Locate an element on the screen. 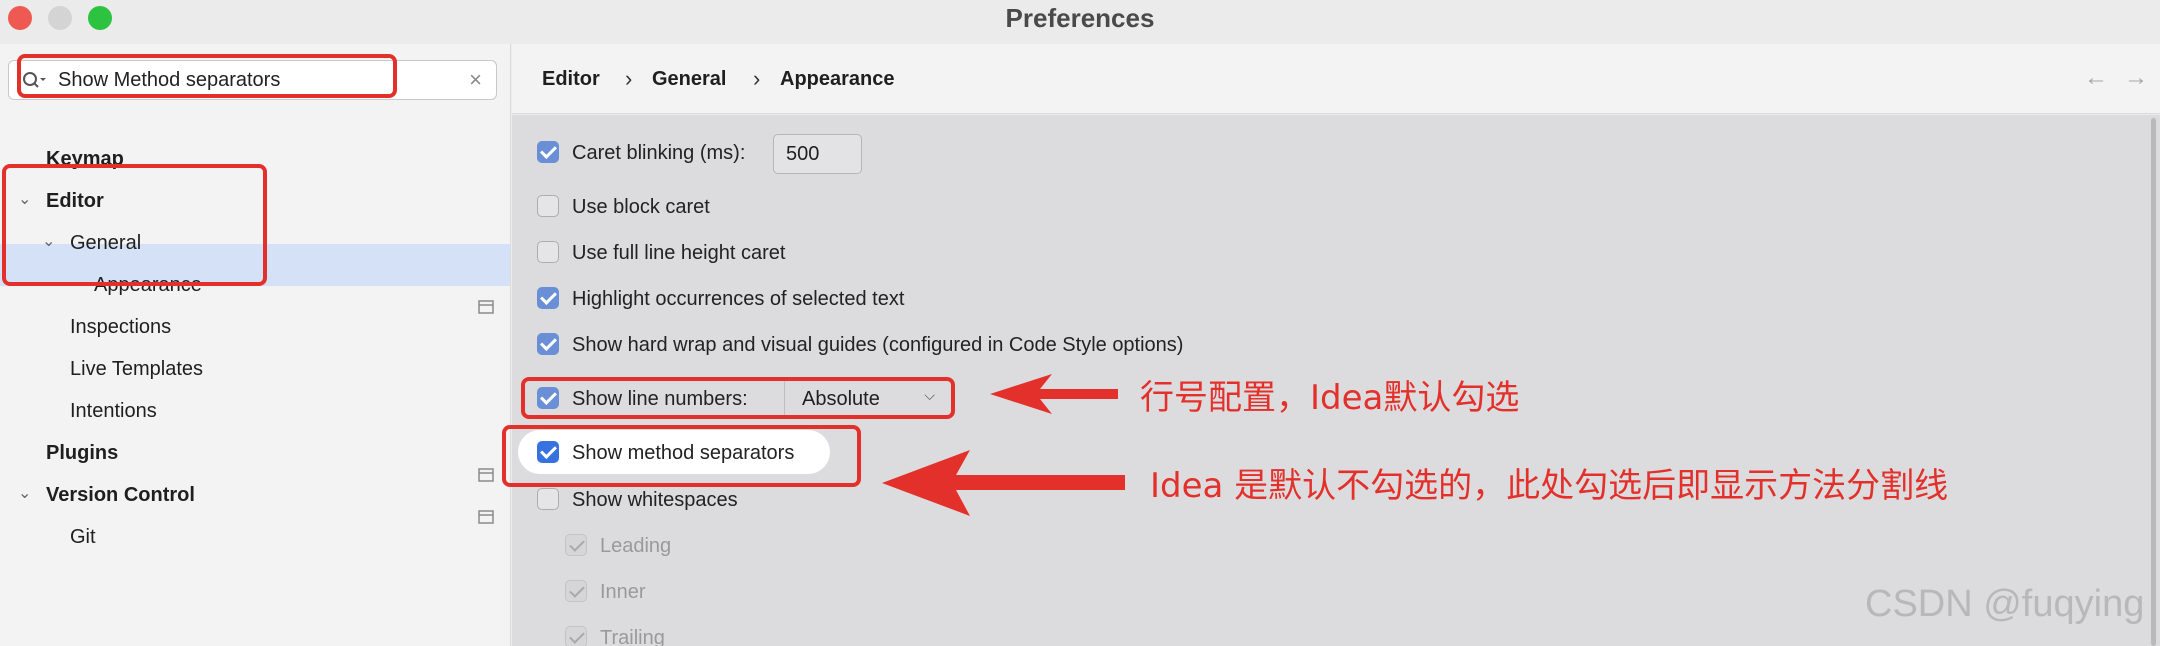 The width and height of the screenshot is (2160, 646). tree-item-live-templates: Live Templates is located at coordinates (136, 369).